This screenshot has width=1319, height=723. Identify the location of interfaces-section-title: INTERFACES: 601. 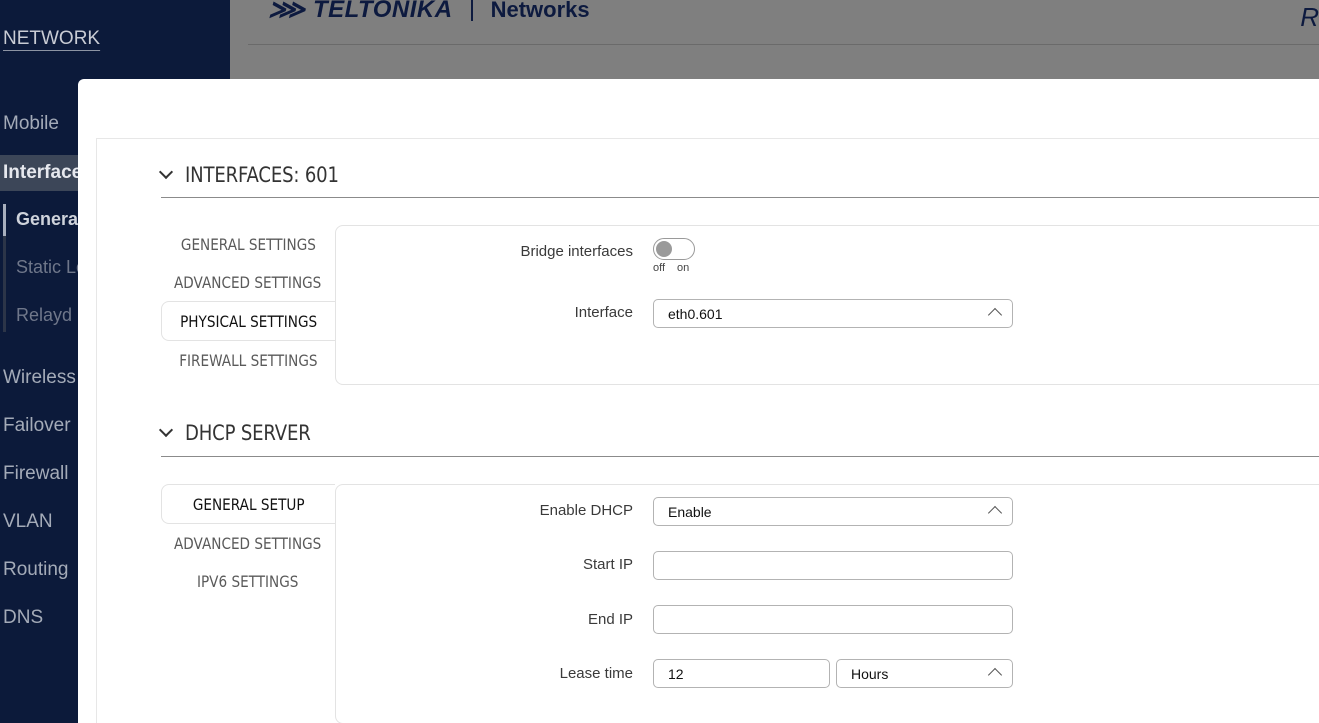
(262, 175).